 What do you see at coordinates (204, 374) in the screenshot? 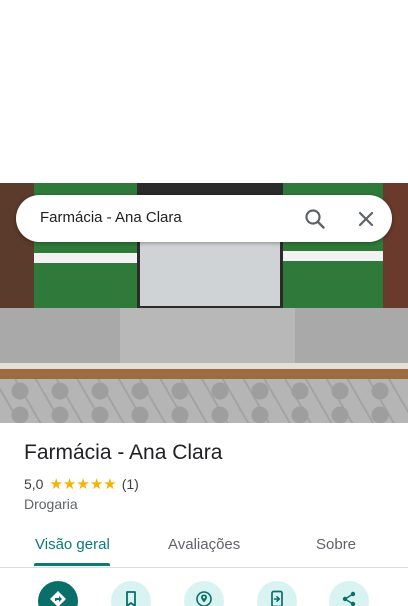
I see `photo-curb-edge` at bounding box center [204, 374].